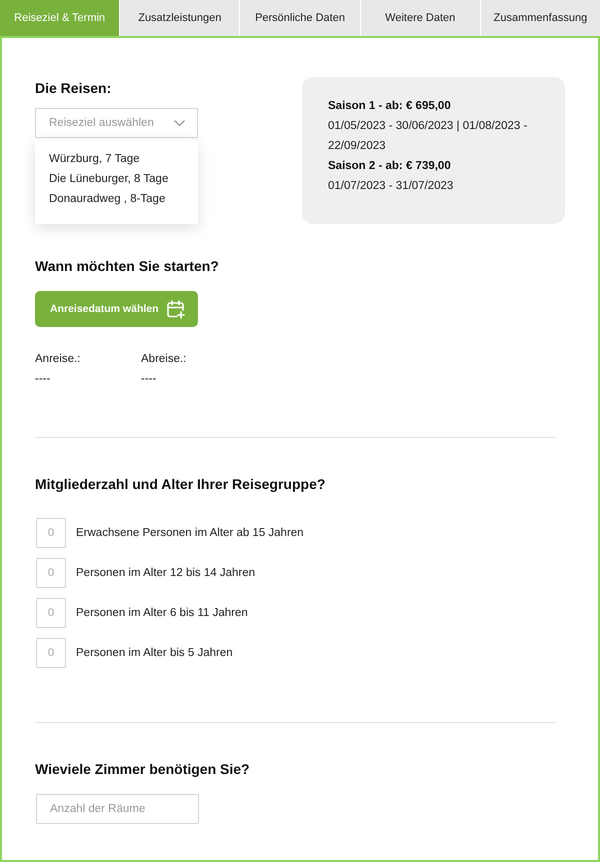  Describe the element at coordinates (428, 136) in the screenshot. I see `season-dates: 01/05/2023 - 30/06/2023 | 01/08/2023 - 22/09/2023` at that location.